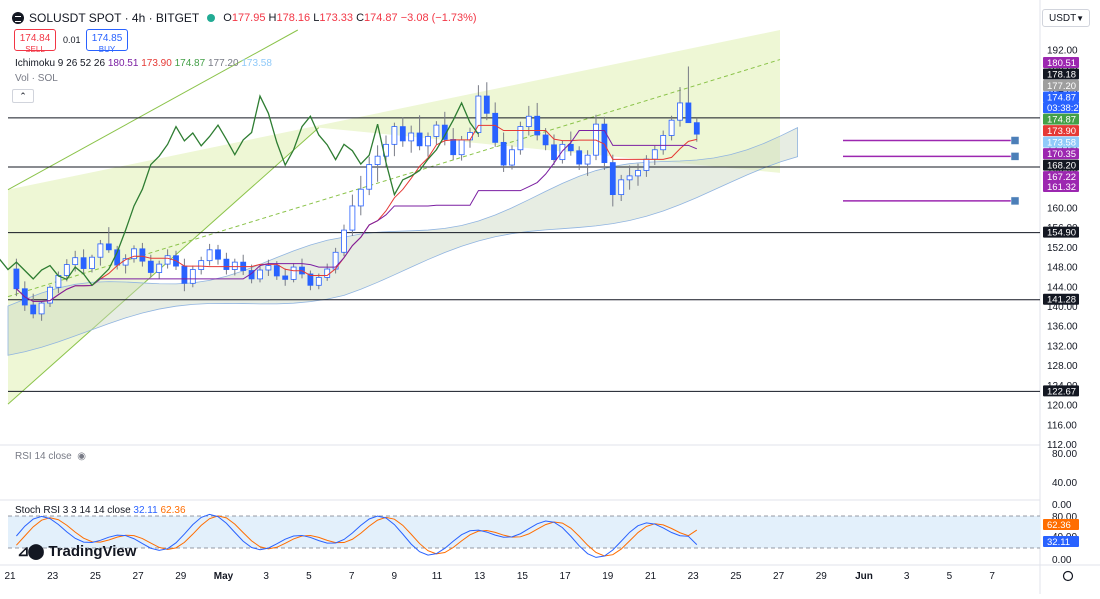 The height and width of the screenshot is (599, 1100). Describe the element at coordinates (1061, 63) in the screenshot. I see `price-label-text: 180.51` at that location.